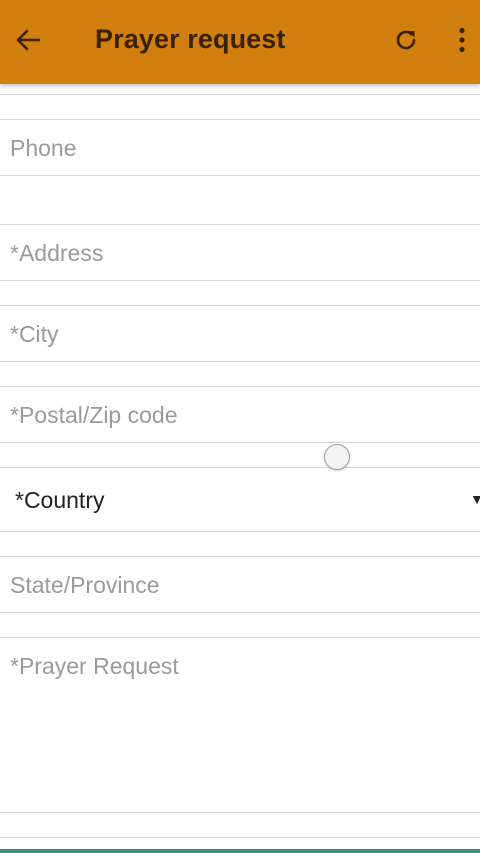 The image size is (480, 853). I want to click on back-button, so click(28, 42).